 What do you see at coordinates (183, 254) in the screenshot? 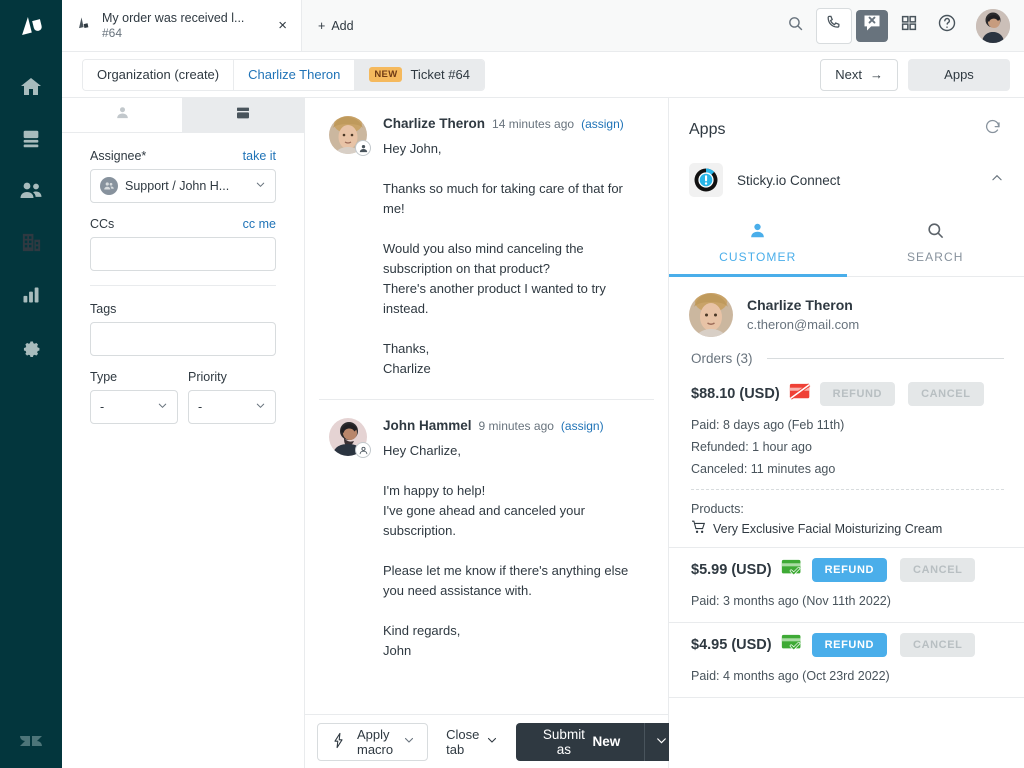
I see `ccs-input` at bounding box center [183, 254].